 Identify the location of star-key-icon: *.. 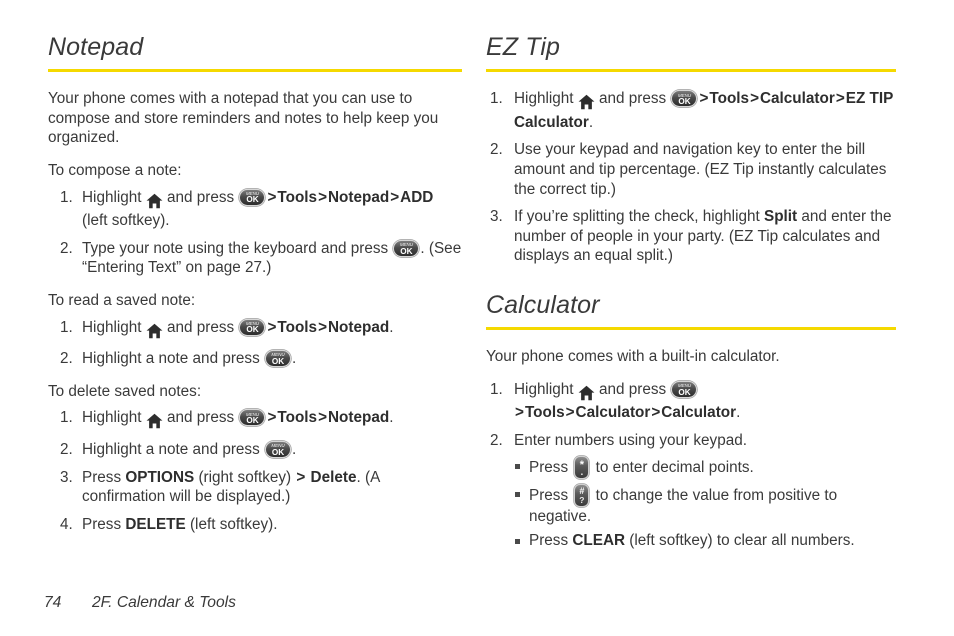
(582, 467).